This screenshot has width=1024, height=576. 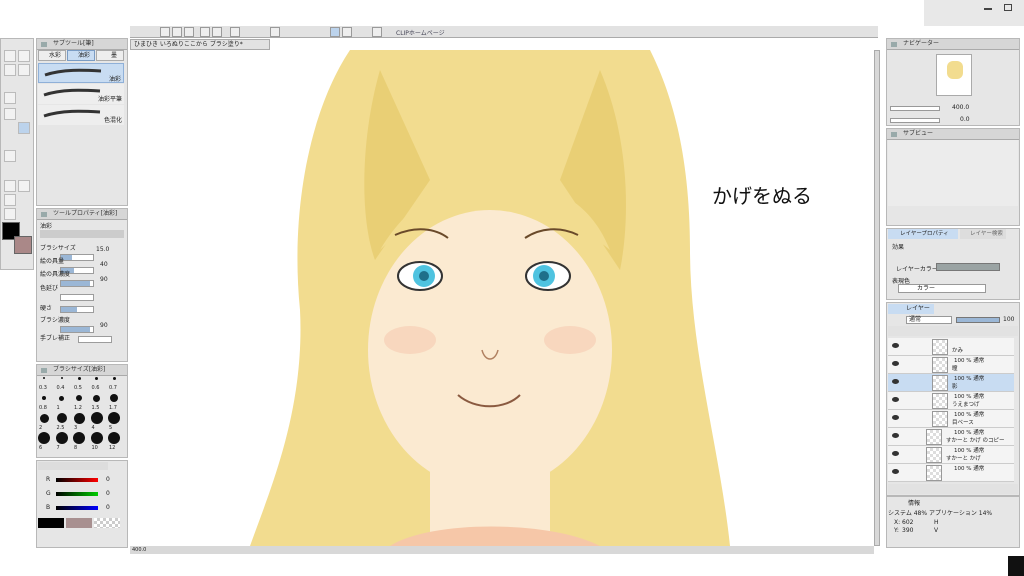 I want to click on prop-color-stretch-slider, so click(x=77, y=297).